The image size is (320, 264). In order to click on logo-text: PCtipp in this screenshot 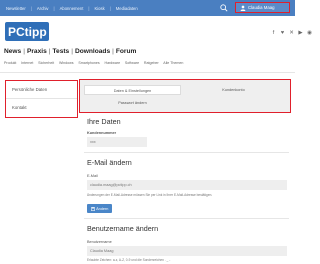, I will do `click(27, 32)`.